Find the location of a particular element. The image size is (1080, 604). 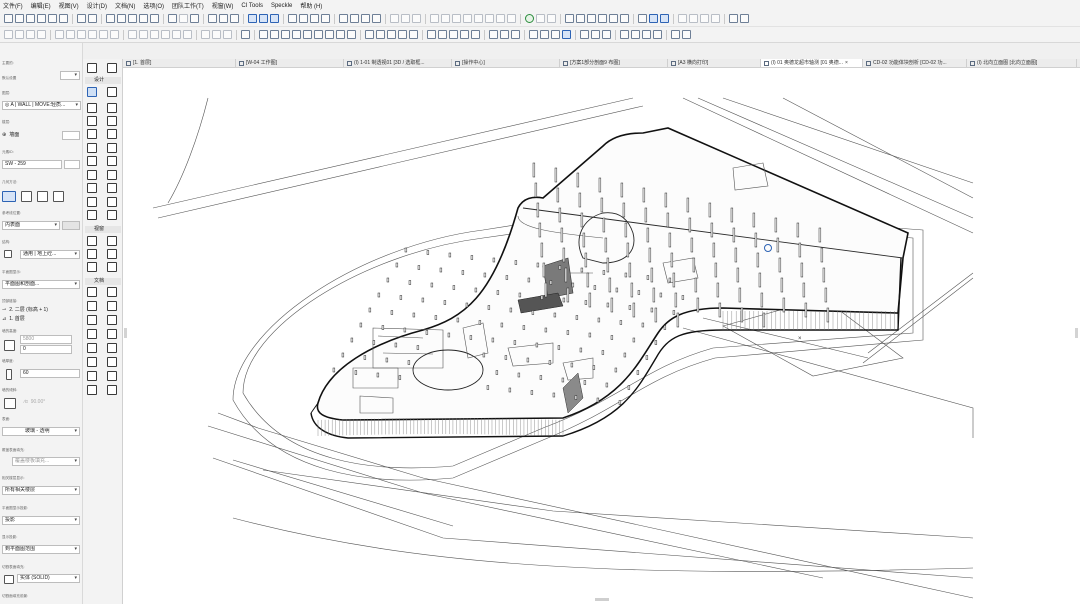

view-tab: [操作中心] is located at coordinates (506, 63).